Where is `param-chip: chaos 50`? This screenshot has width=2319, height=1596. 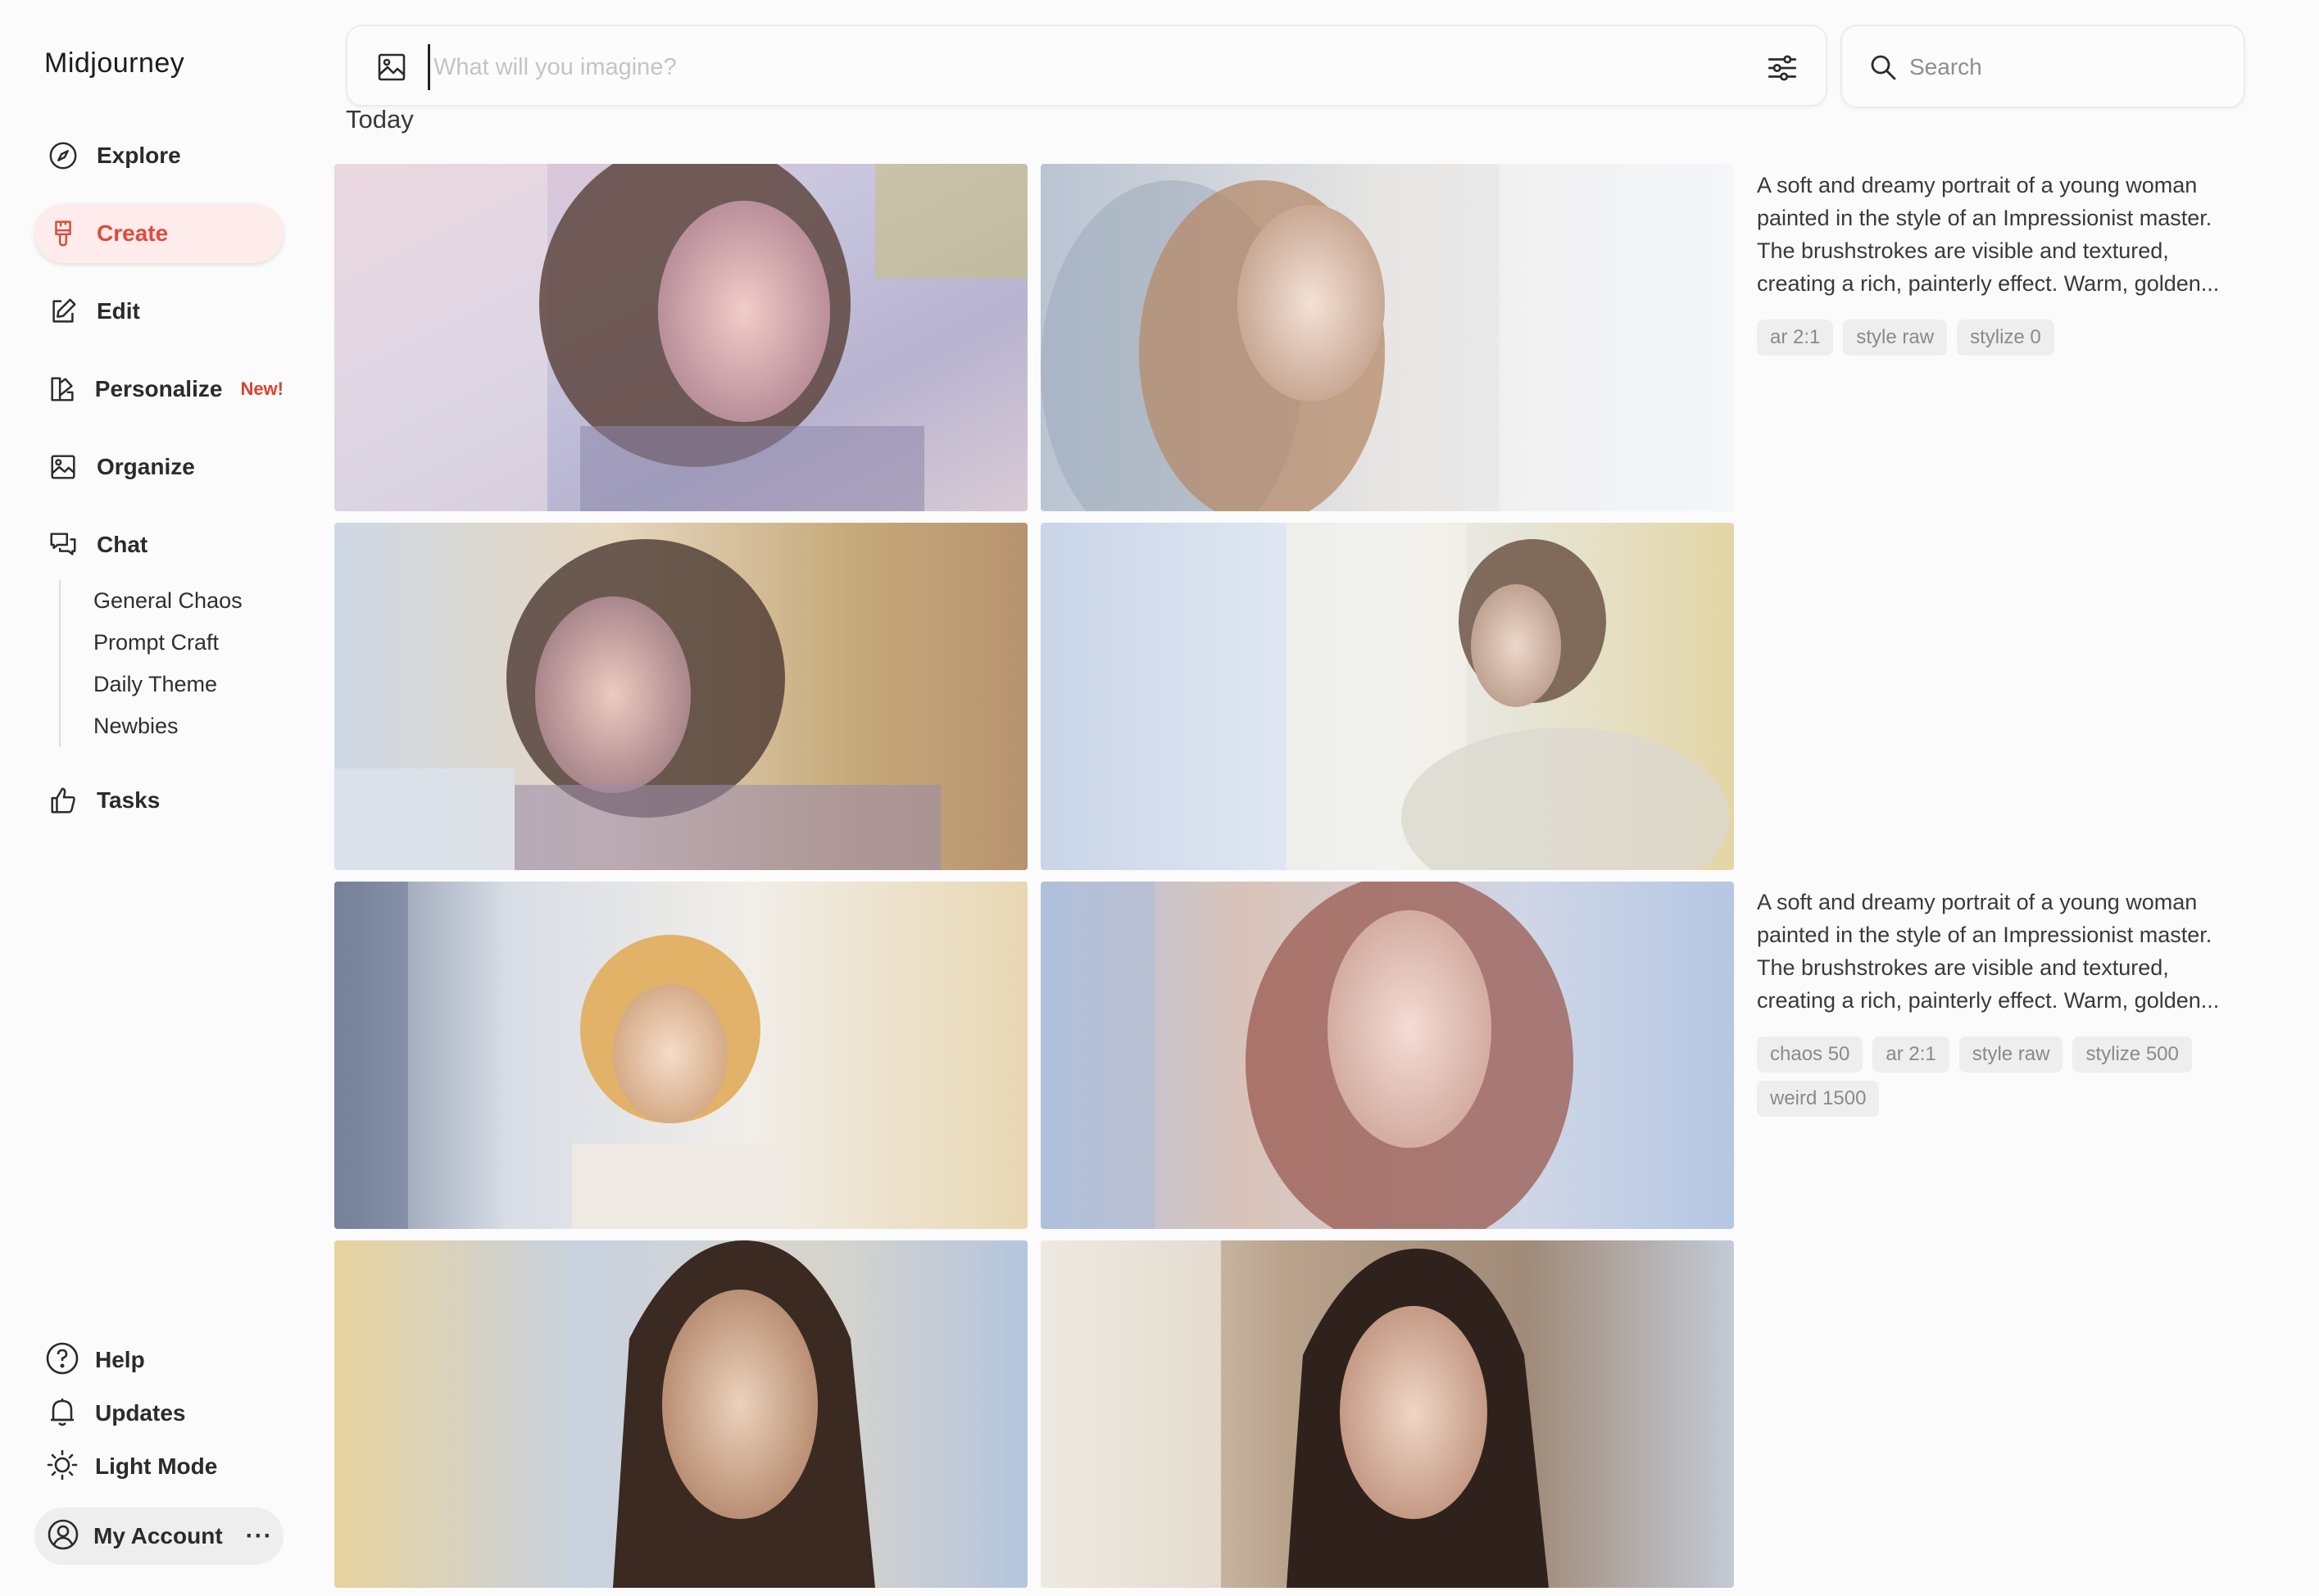
param-chip: chaos 50 is located at coordinates (1810, 1054).